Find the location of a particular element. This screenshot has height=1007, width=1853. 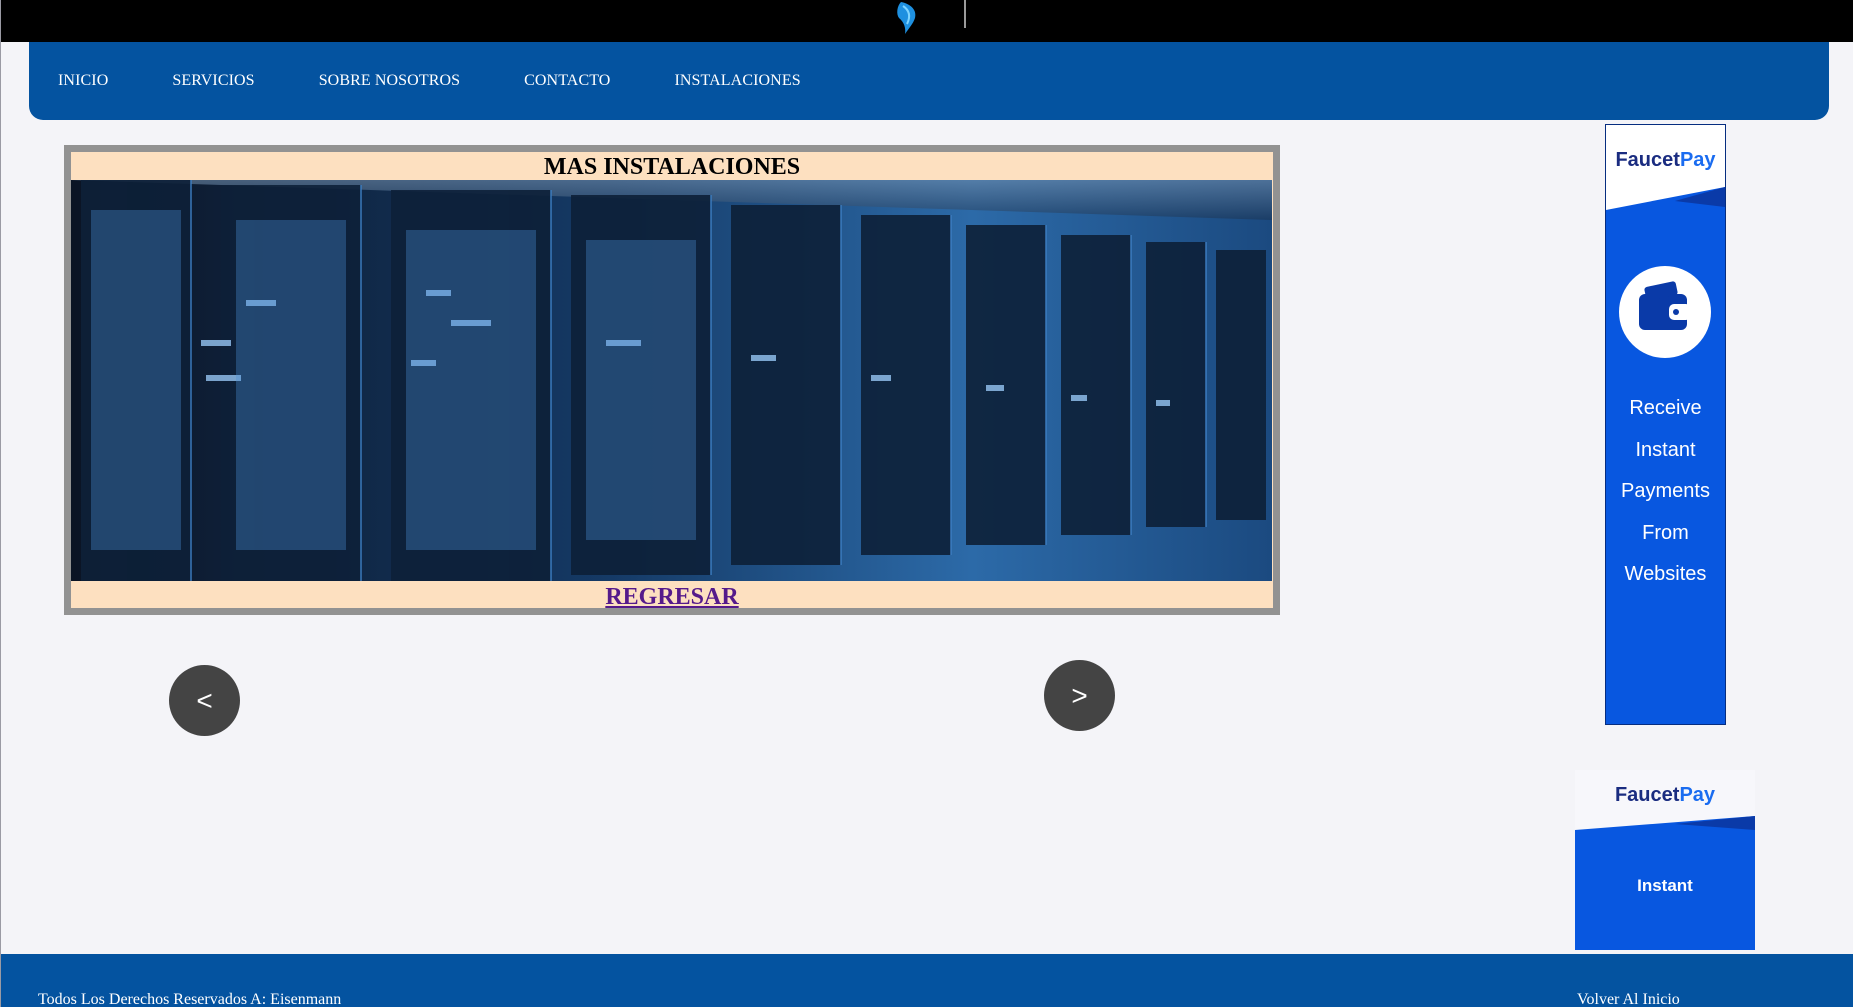

ad-tagline: Receive Instant Payments From Websites is located at coordinates (1665, 492).